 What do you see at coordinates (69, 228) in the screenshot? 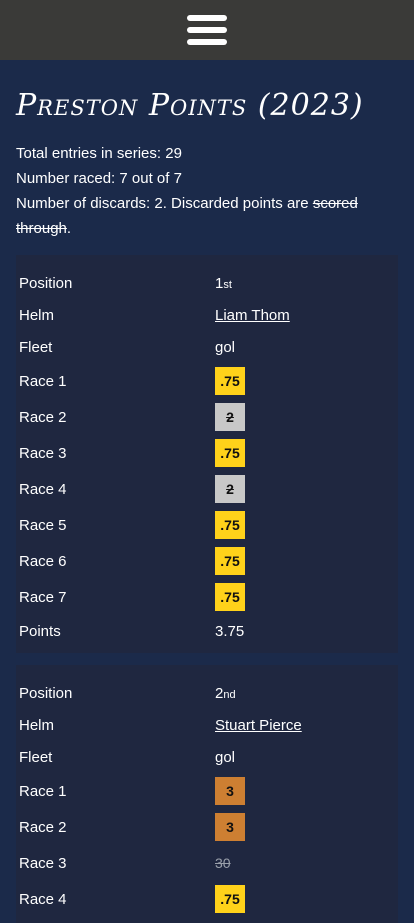
I see `discards-suffix: .` at bounding box center [69, 228].